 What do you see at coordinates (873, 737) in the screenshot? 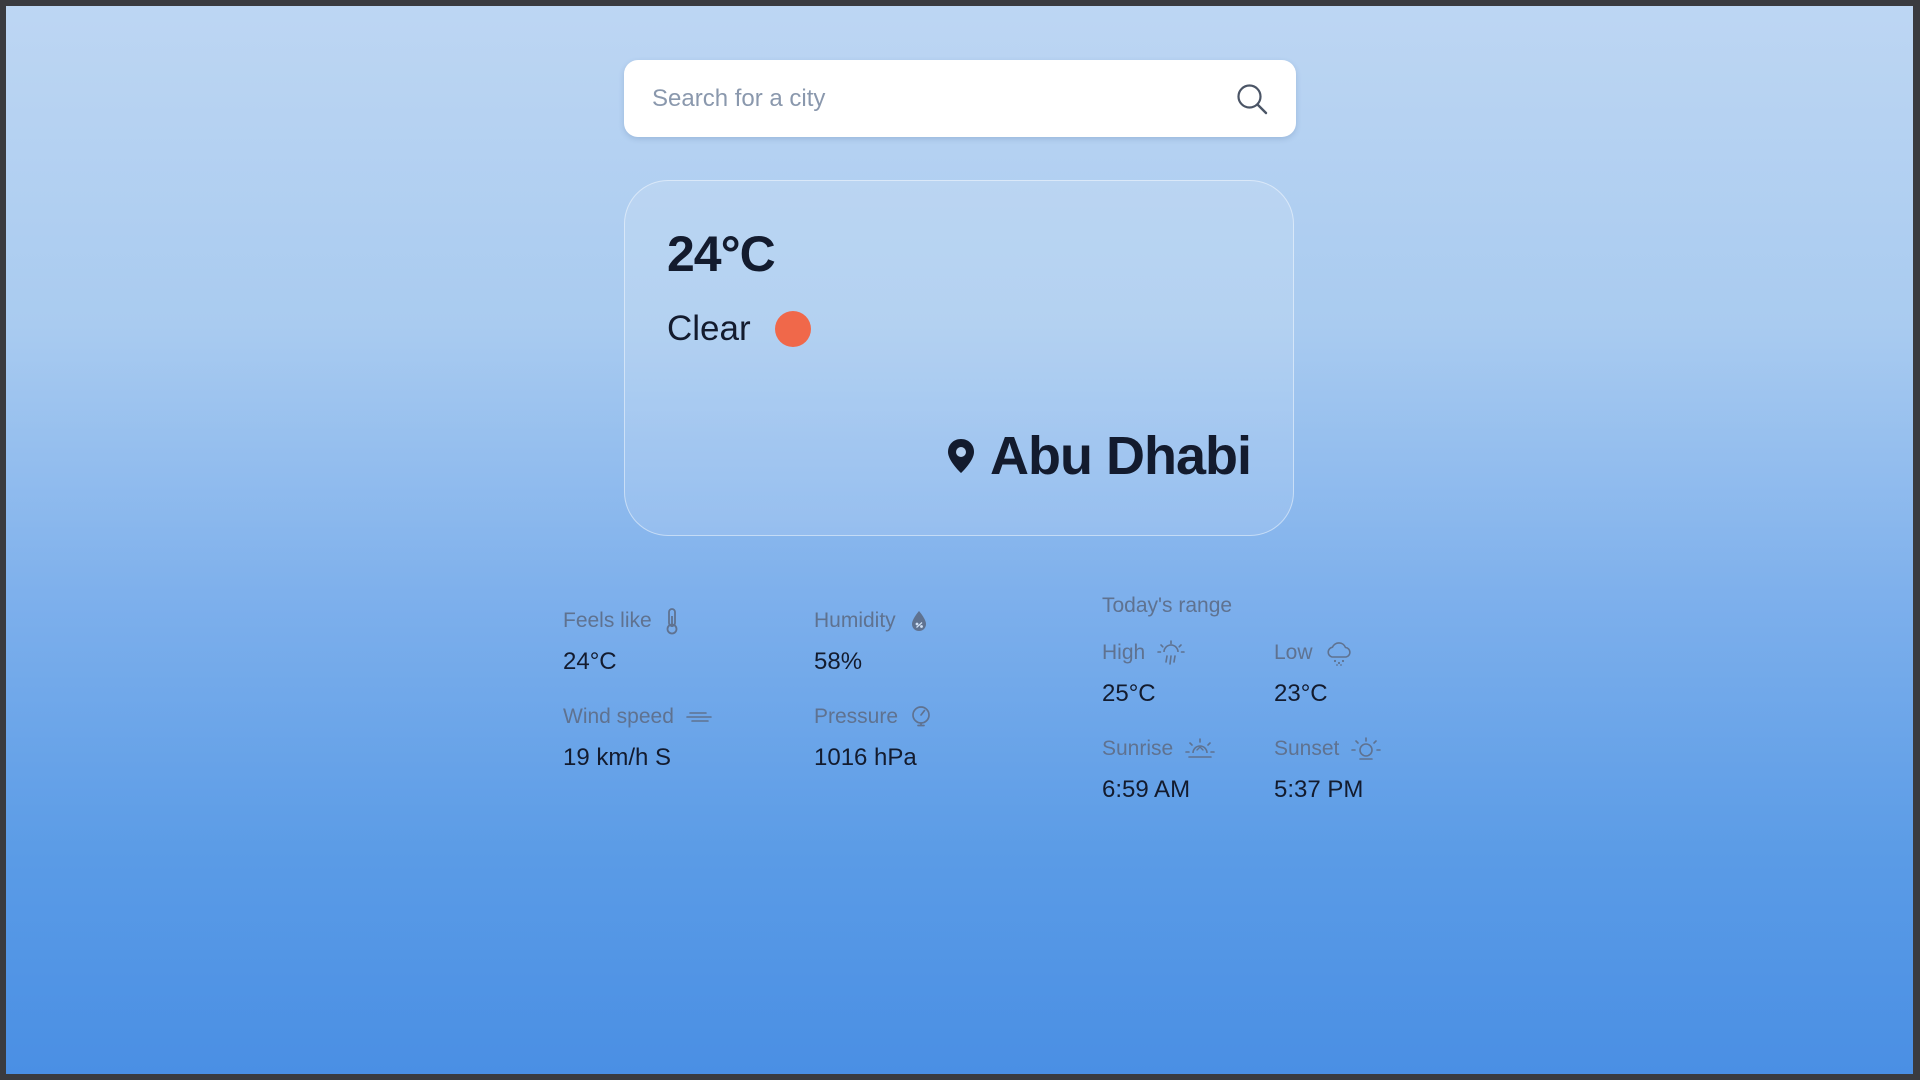
I see `stat-pressure: Pressure 1016 hPa` at bounding box center [873, 737].